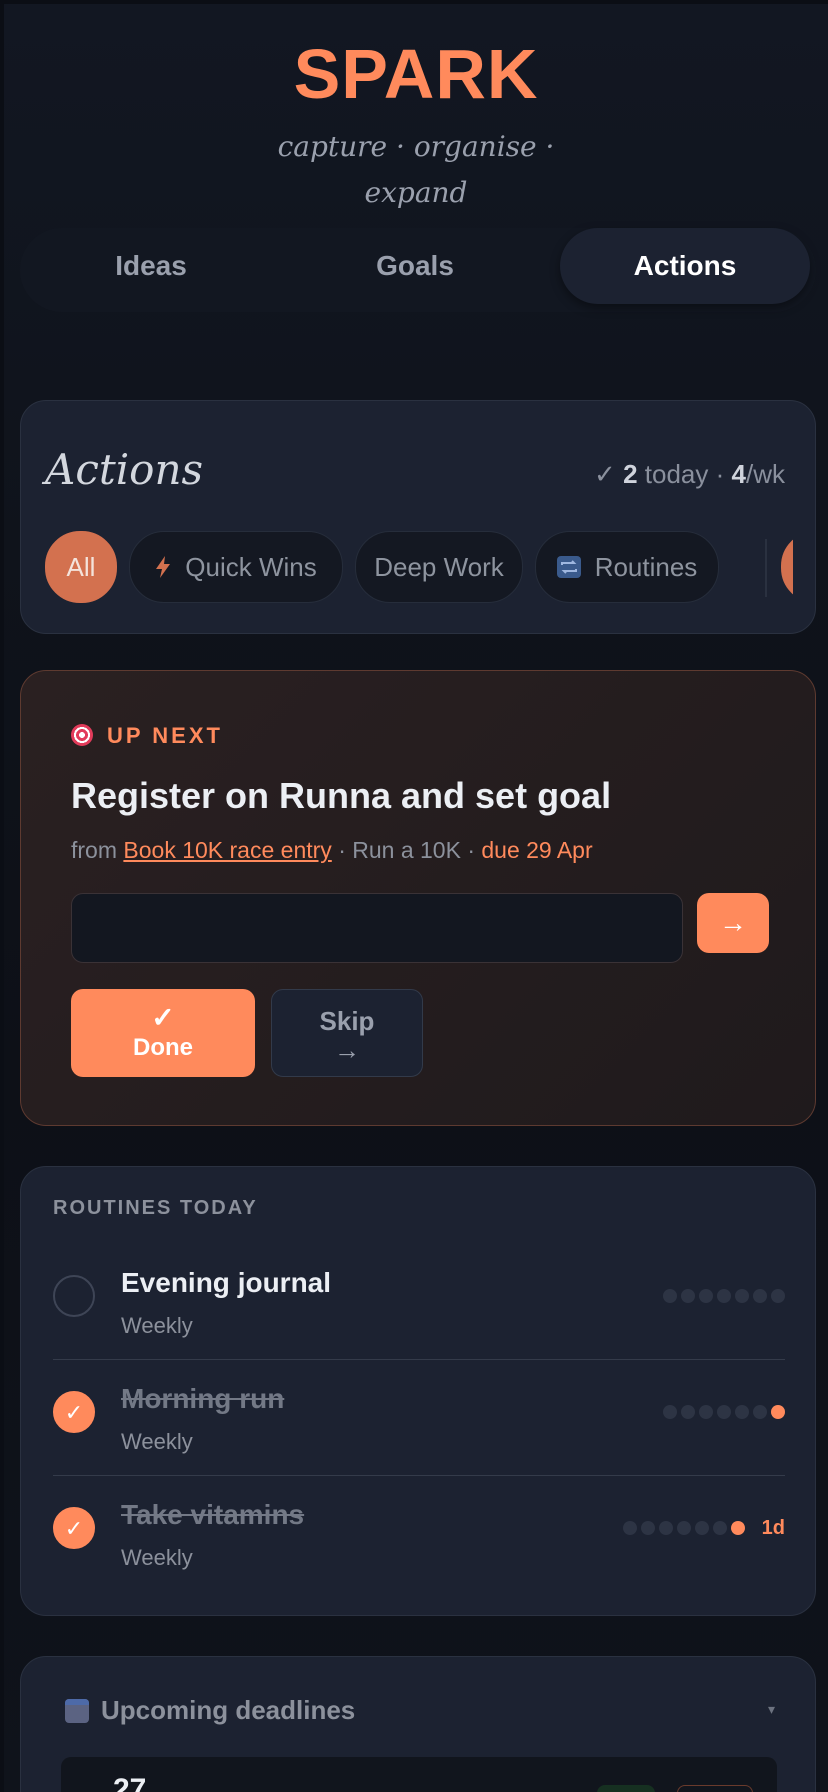  What do you see at coordinates (155, 1208) in the screenshot?
I see `routines-heading: ROUTINES TODAY` at bounding box center [155, 1208].